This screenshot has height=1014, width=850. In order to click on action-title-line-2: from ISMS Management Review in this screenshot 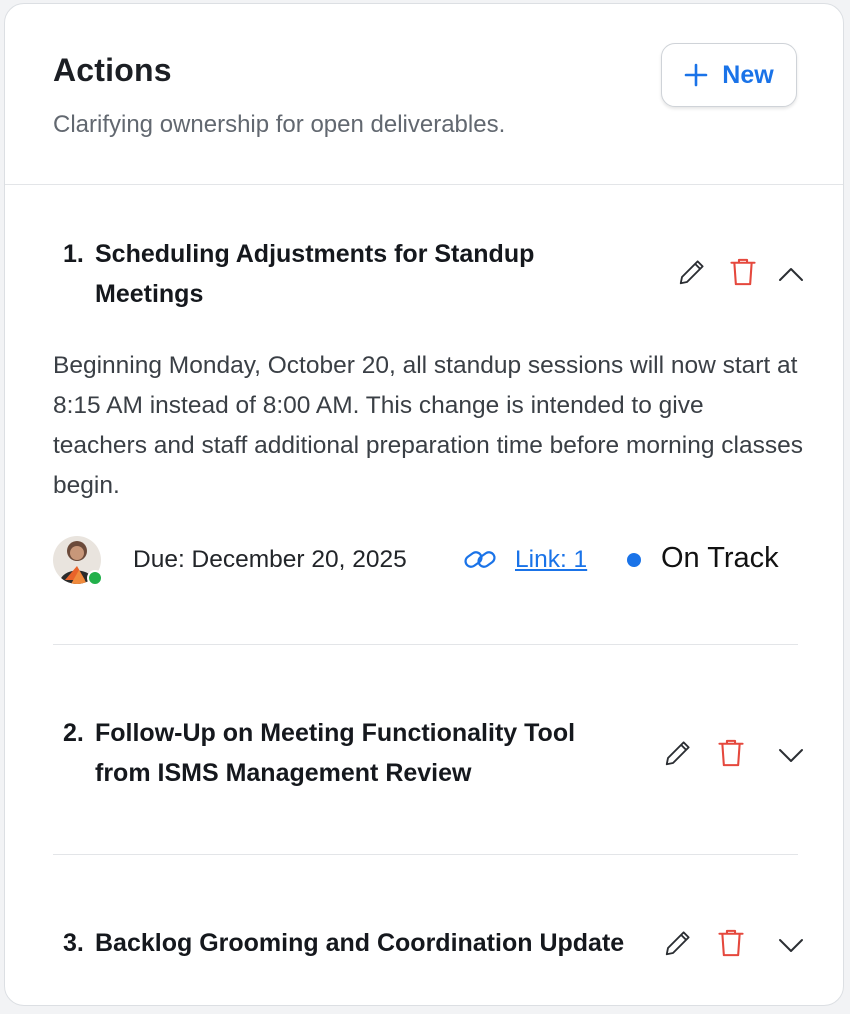, I will do `click(283, 773)`.